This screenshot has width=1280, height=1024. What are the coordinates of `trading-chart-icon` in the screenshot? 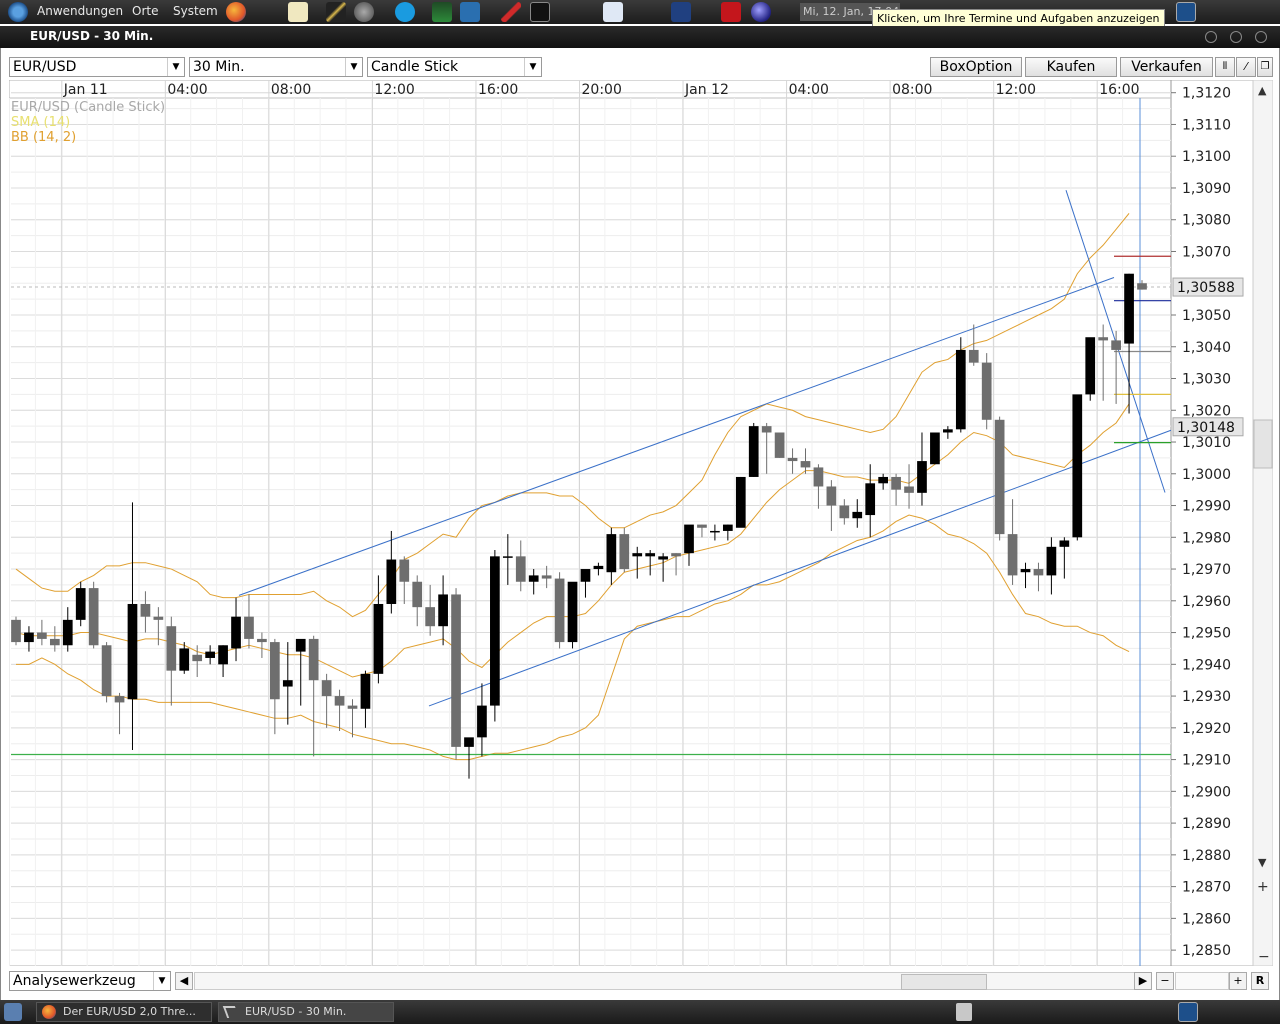 It's located at (613, 12).